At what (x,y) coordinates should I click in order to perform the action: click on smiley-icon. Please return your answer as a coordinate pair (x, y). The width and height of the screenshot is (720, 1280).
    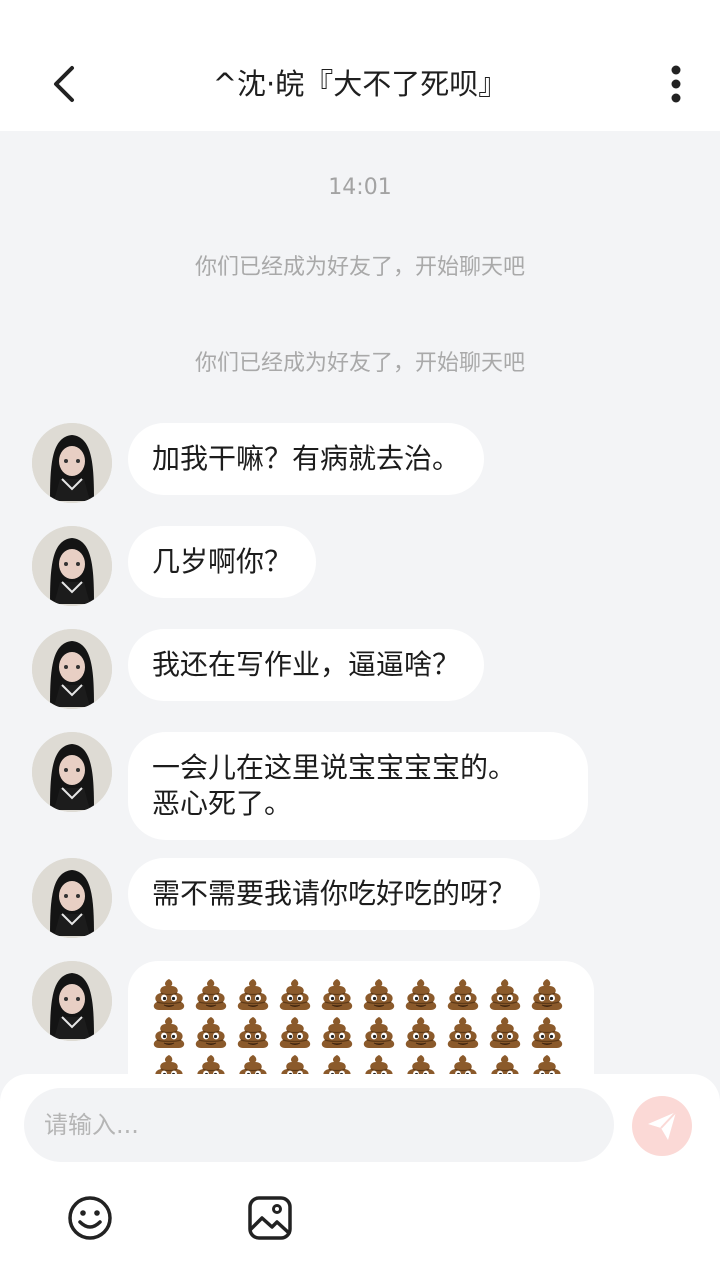
    Looking at the image, I should click on (90, 1218).